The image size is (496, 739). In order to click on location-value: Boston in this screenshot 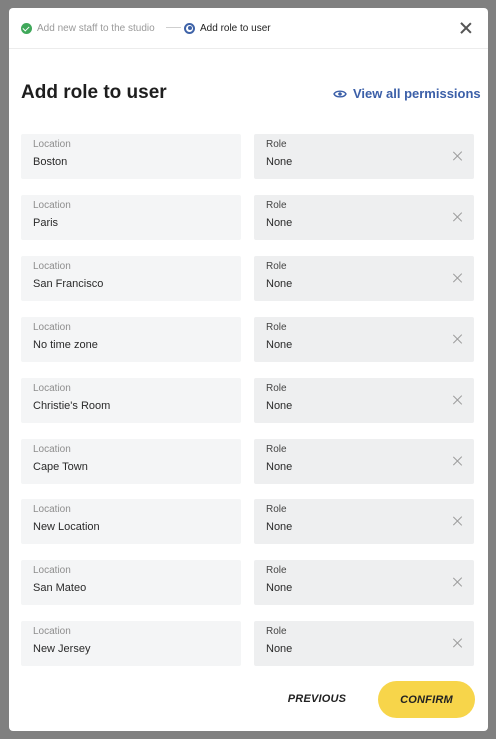, I will do `click(50, 162)`.